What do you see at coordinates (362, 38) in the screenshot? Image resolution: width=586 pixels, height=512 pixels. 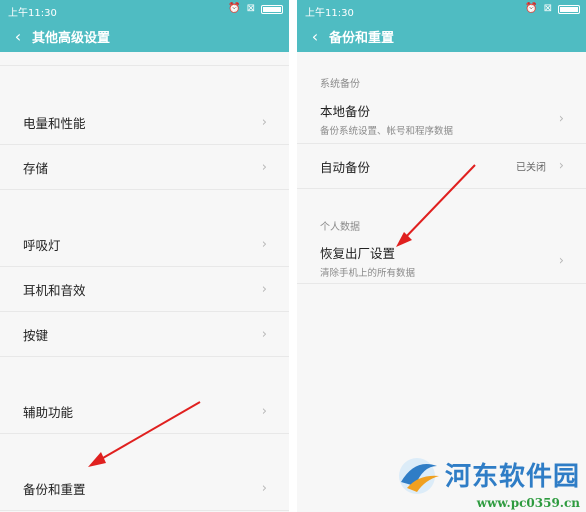 I see `page-title: 备份和重置` at bounding box center [362, 38].